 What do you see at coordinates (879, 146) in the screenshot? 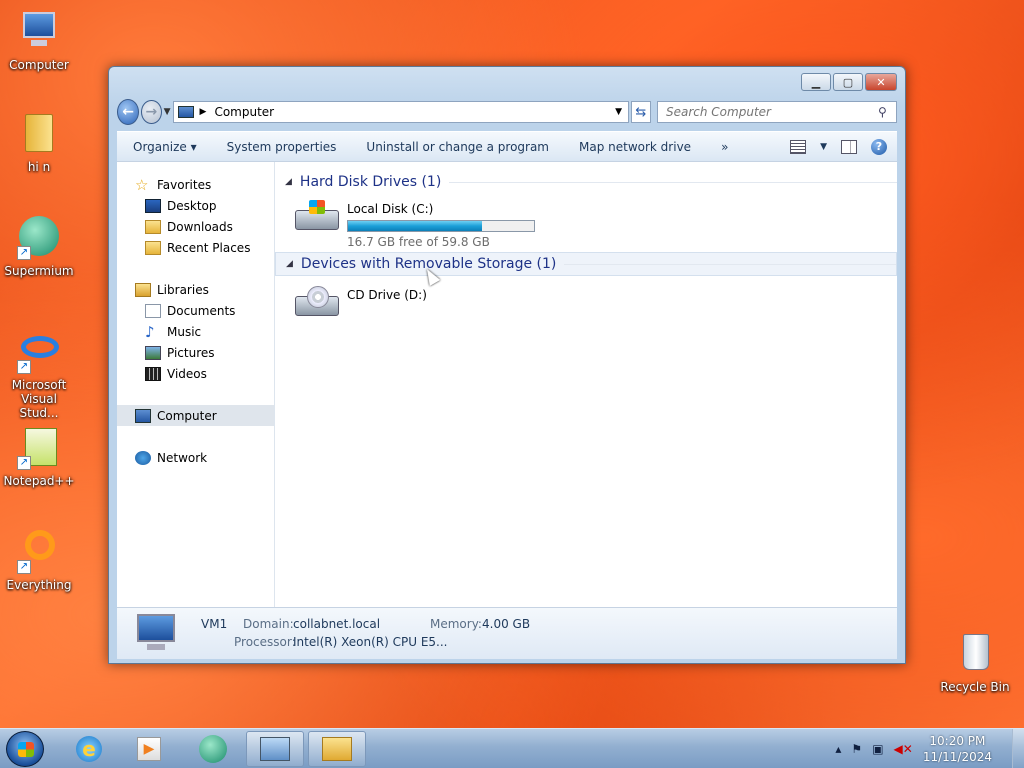
I see `help-icon: ?` at bounding box center [879, 146].